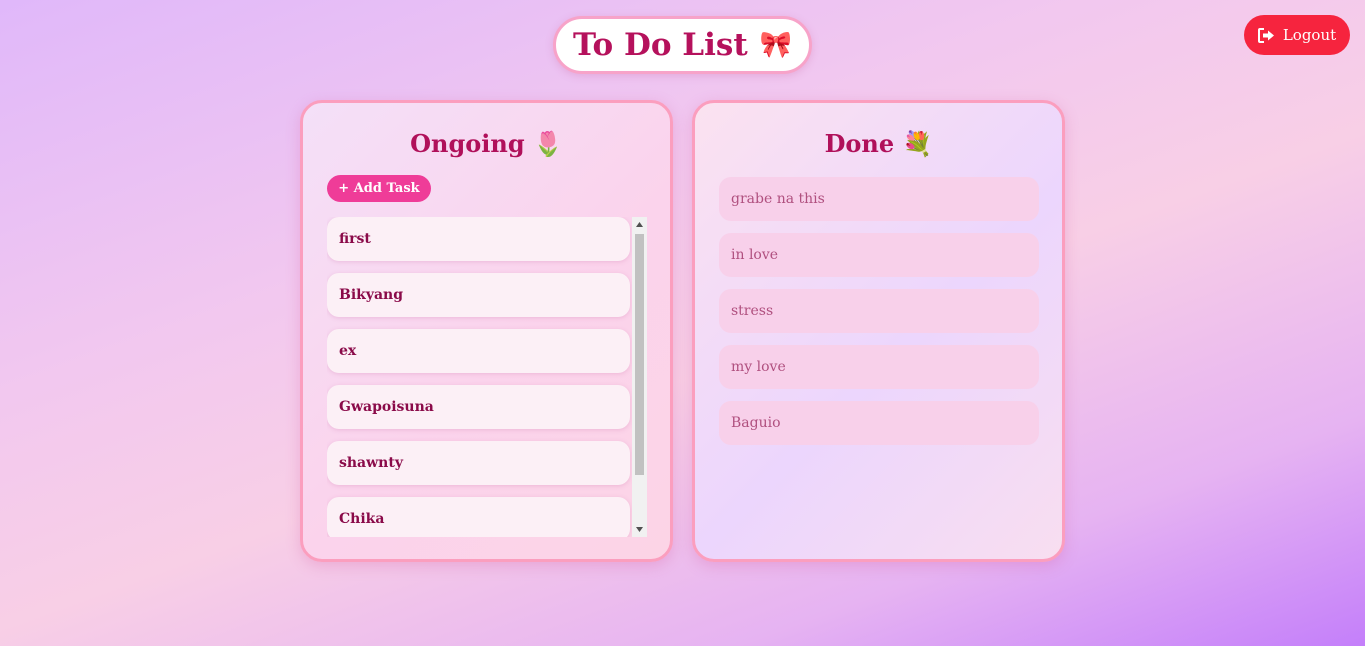 The height and width of the screenshot is (646, 1365). I want to click on done-title: Done 💐, so click(878, 143).